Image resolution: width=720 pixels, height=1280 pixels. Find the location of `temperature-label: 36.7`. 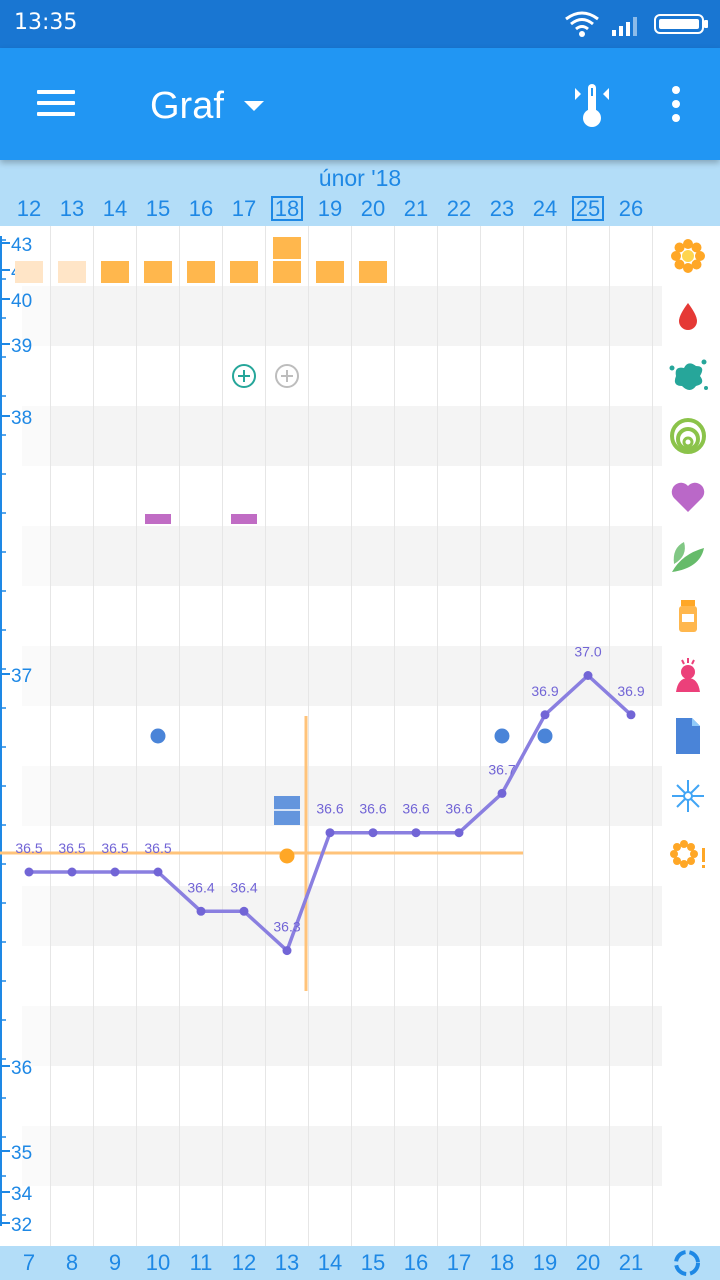

temperature-label: 36.7 is located at coordinates (501, 769).